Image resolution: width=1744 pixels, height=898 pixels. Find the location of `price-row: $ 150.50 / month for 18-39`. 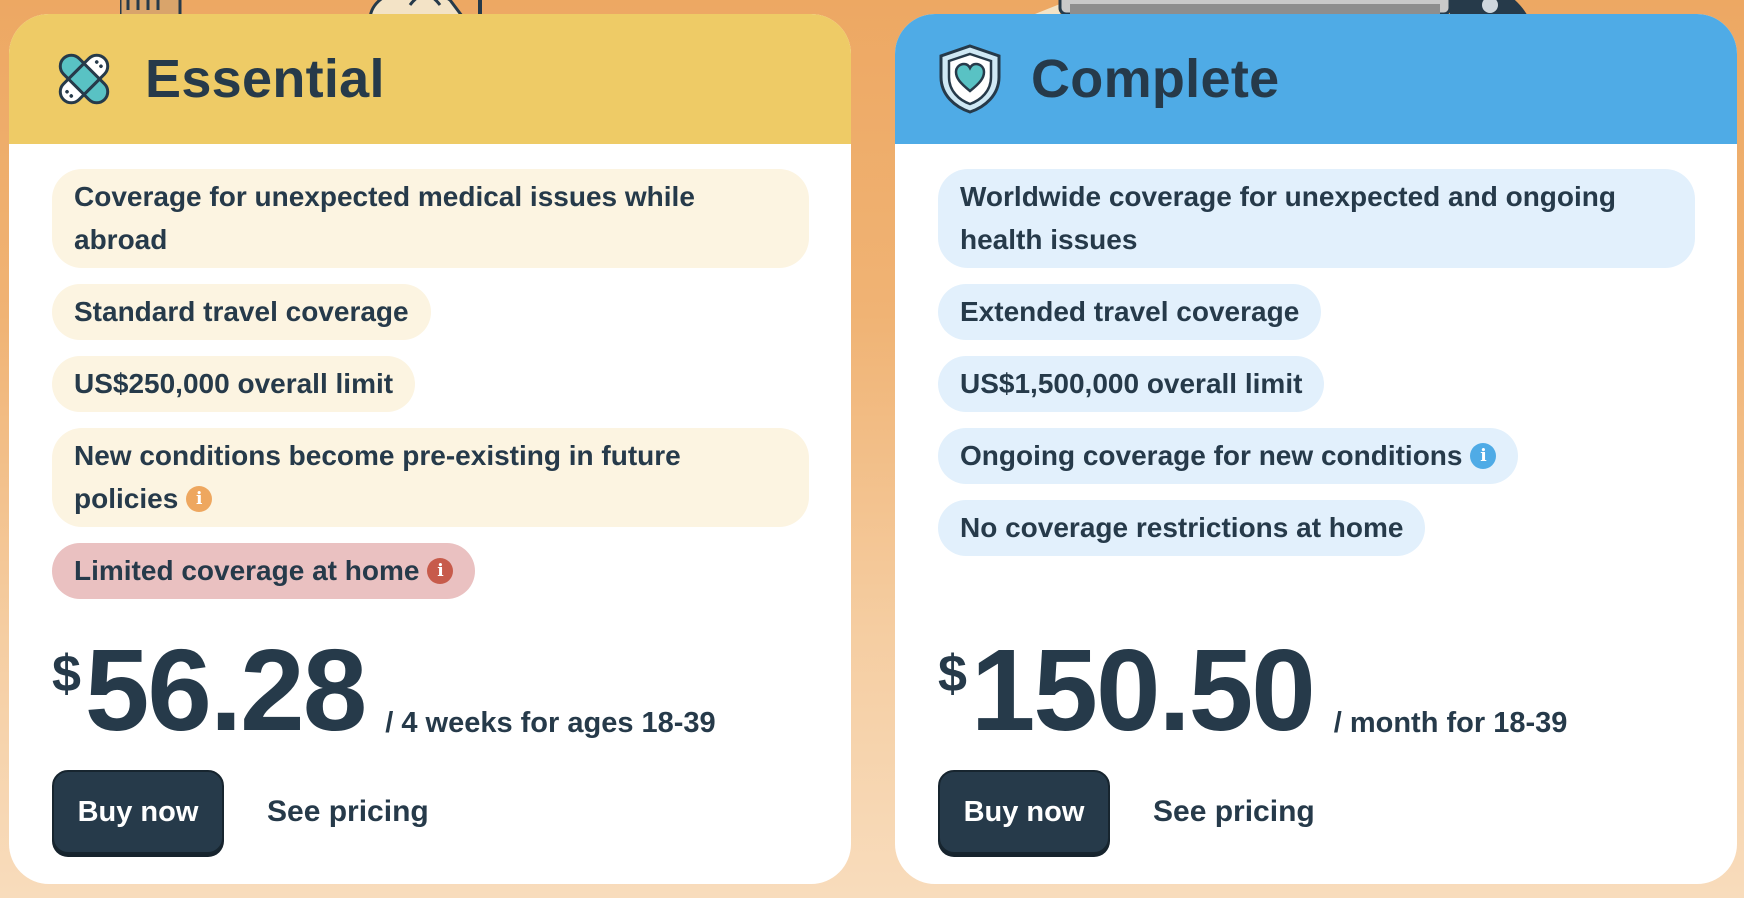

price-row: $ 150.50 / month for 18-39 is located at coordinates (1252, 690).